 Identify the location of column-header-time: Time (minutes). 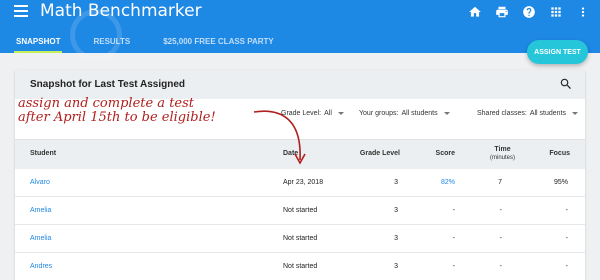
(502, 154).